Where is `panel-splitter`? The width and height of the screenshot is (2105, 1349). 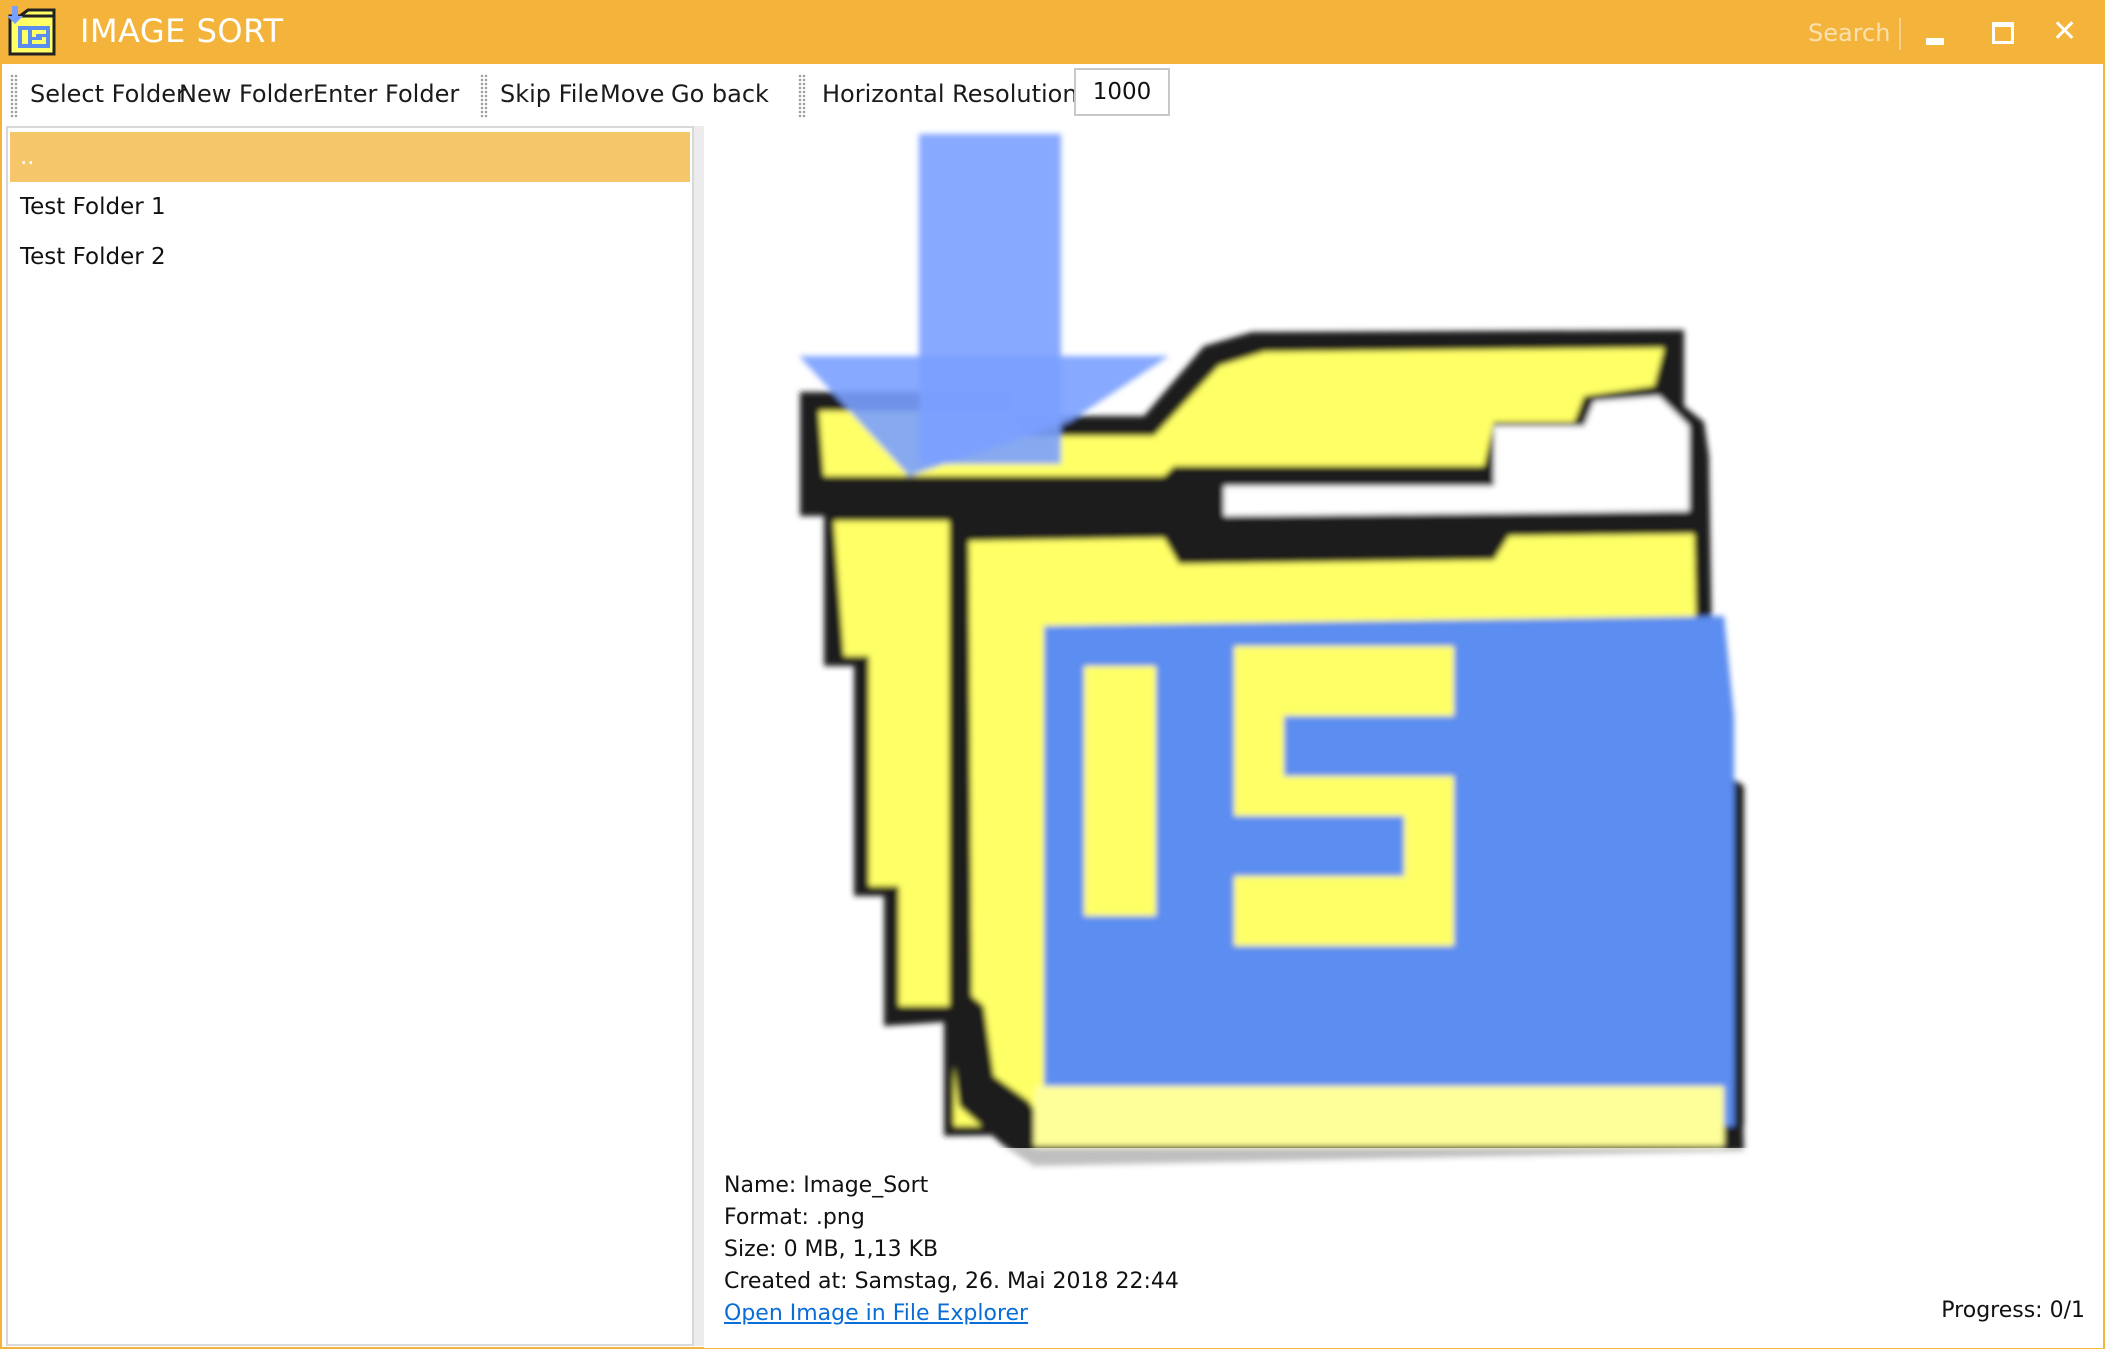 panel-splitter is located at coordinates (699, 736).